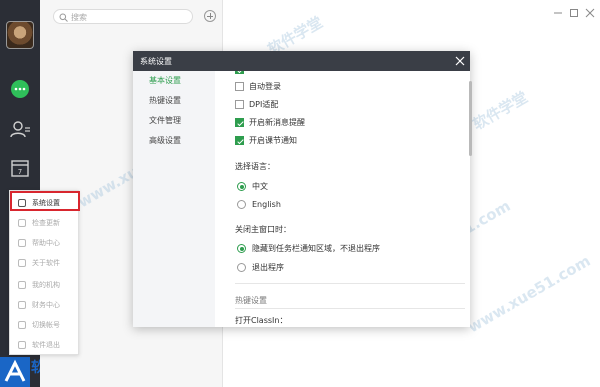 The width and height of the screenshot is (600, 387). What do you see at coordinates (255, 166) in the screenshot?
I see `language-label: 选择语言：` at bounding box center [255, 166].